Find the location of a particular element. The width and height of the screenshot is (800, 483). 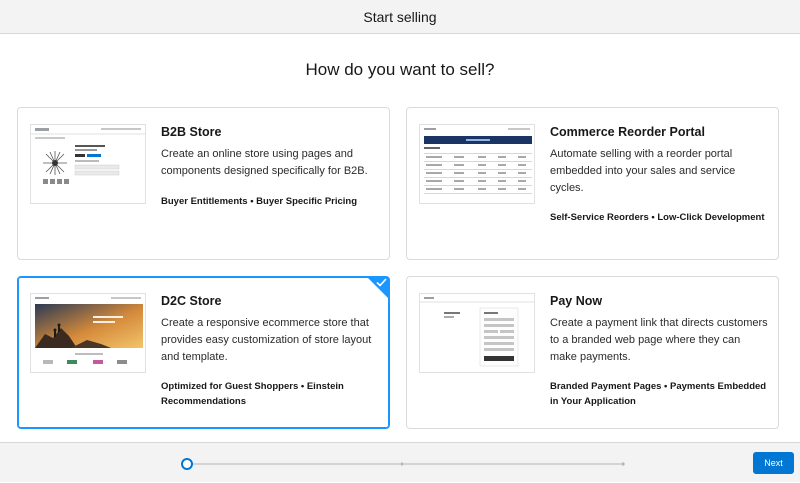

checkmark-icon is located at coordinates (381, 282).